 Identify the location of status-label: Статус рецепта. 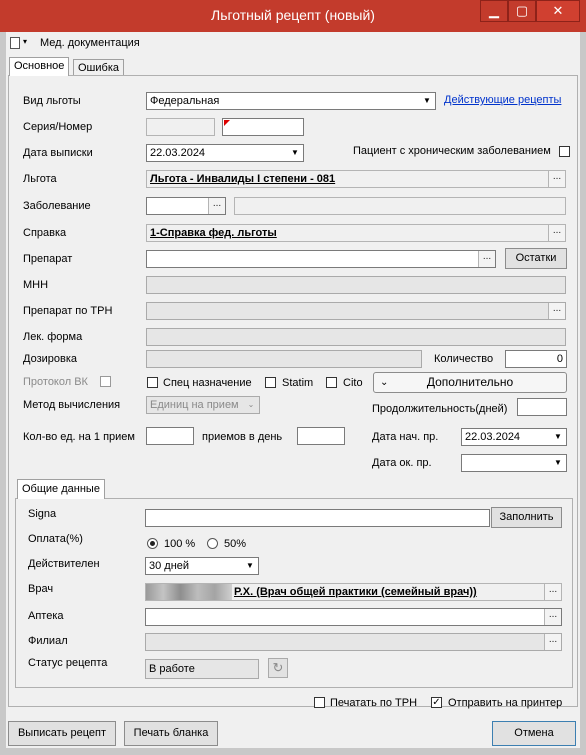
(68, 663).